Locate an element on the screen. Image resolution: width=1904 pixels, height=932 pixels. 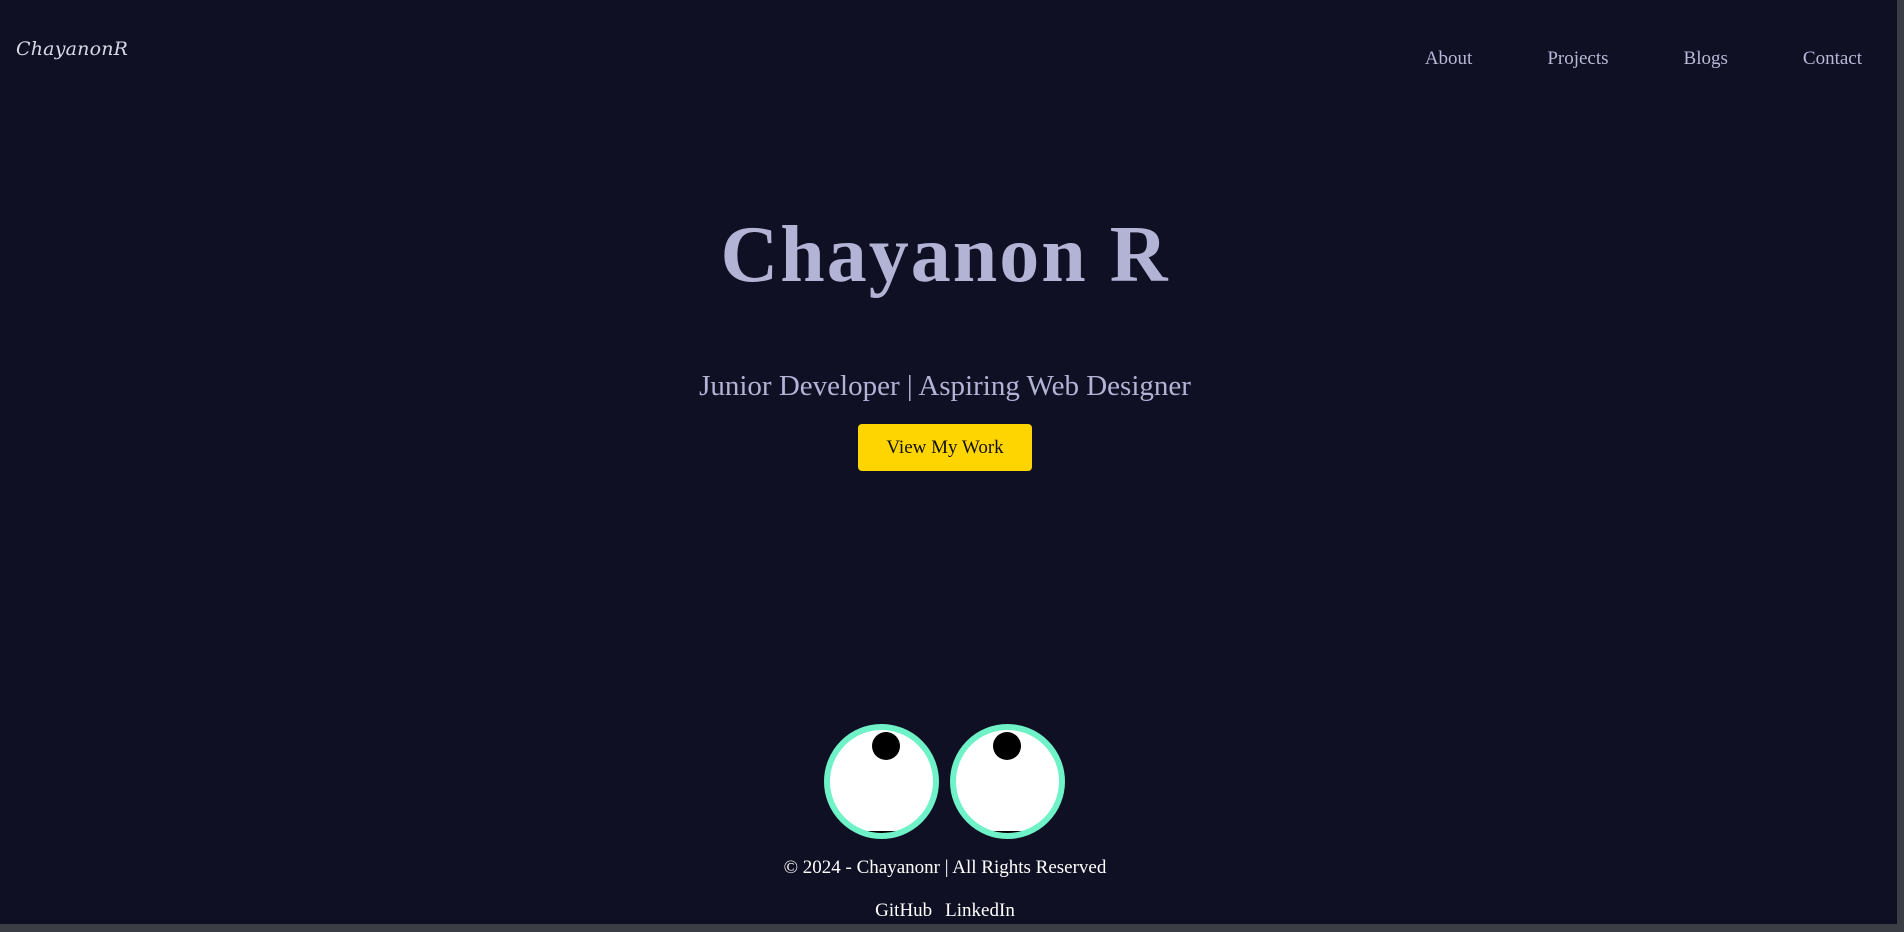
hero-subtitle: Junior Developer | Aspiring Web Designer is located at coordinates (945, 386).